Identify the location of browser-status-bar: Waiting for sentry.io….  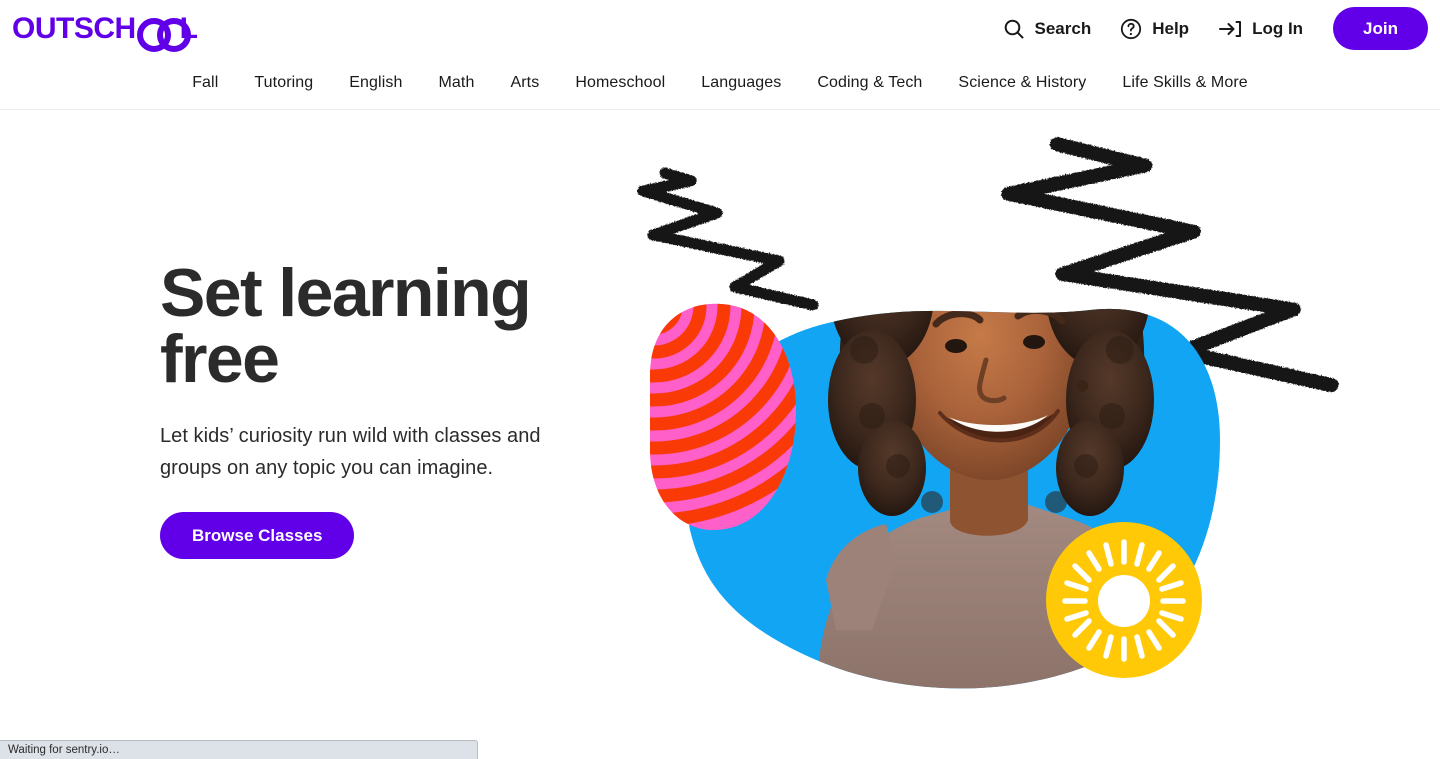
(239, 749).